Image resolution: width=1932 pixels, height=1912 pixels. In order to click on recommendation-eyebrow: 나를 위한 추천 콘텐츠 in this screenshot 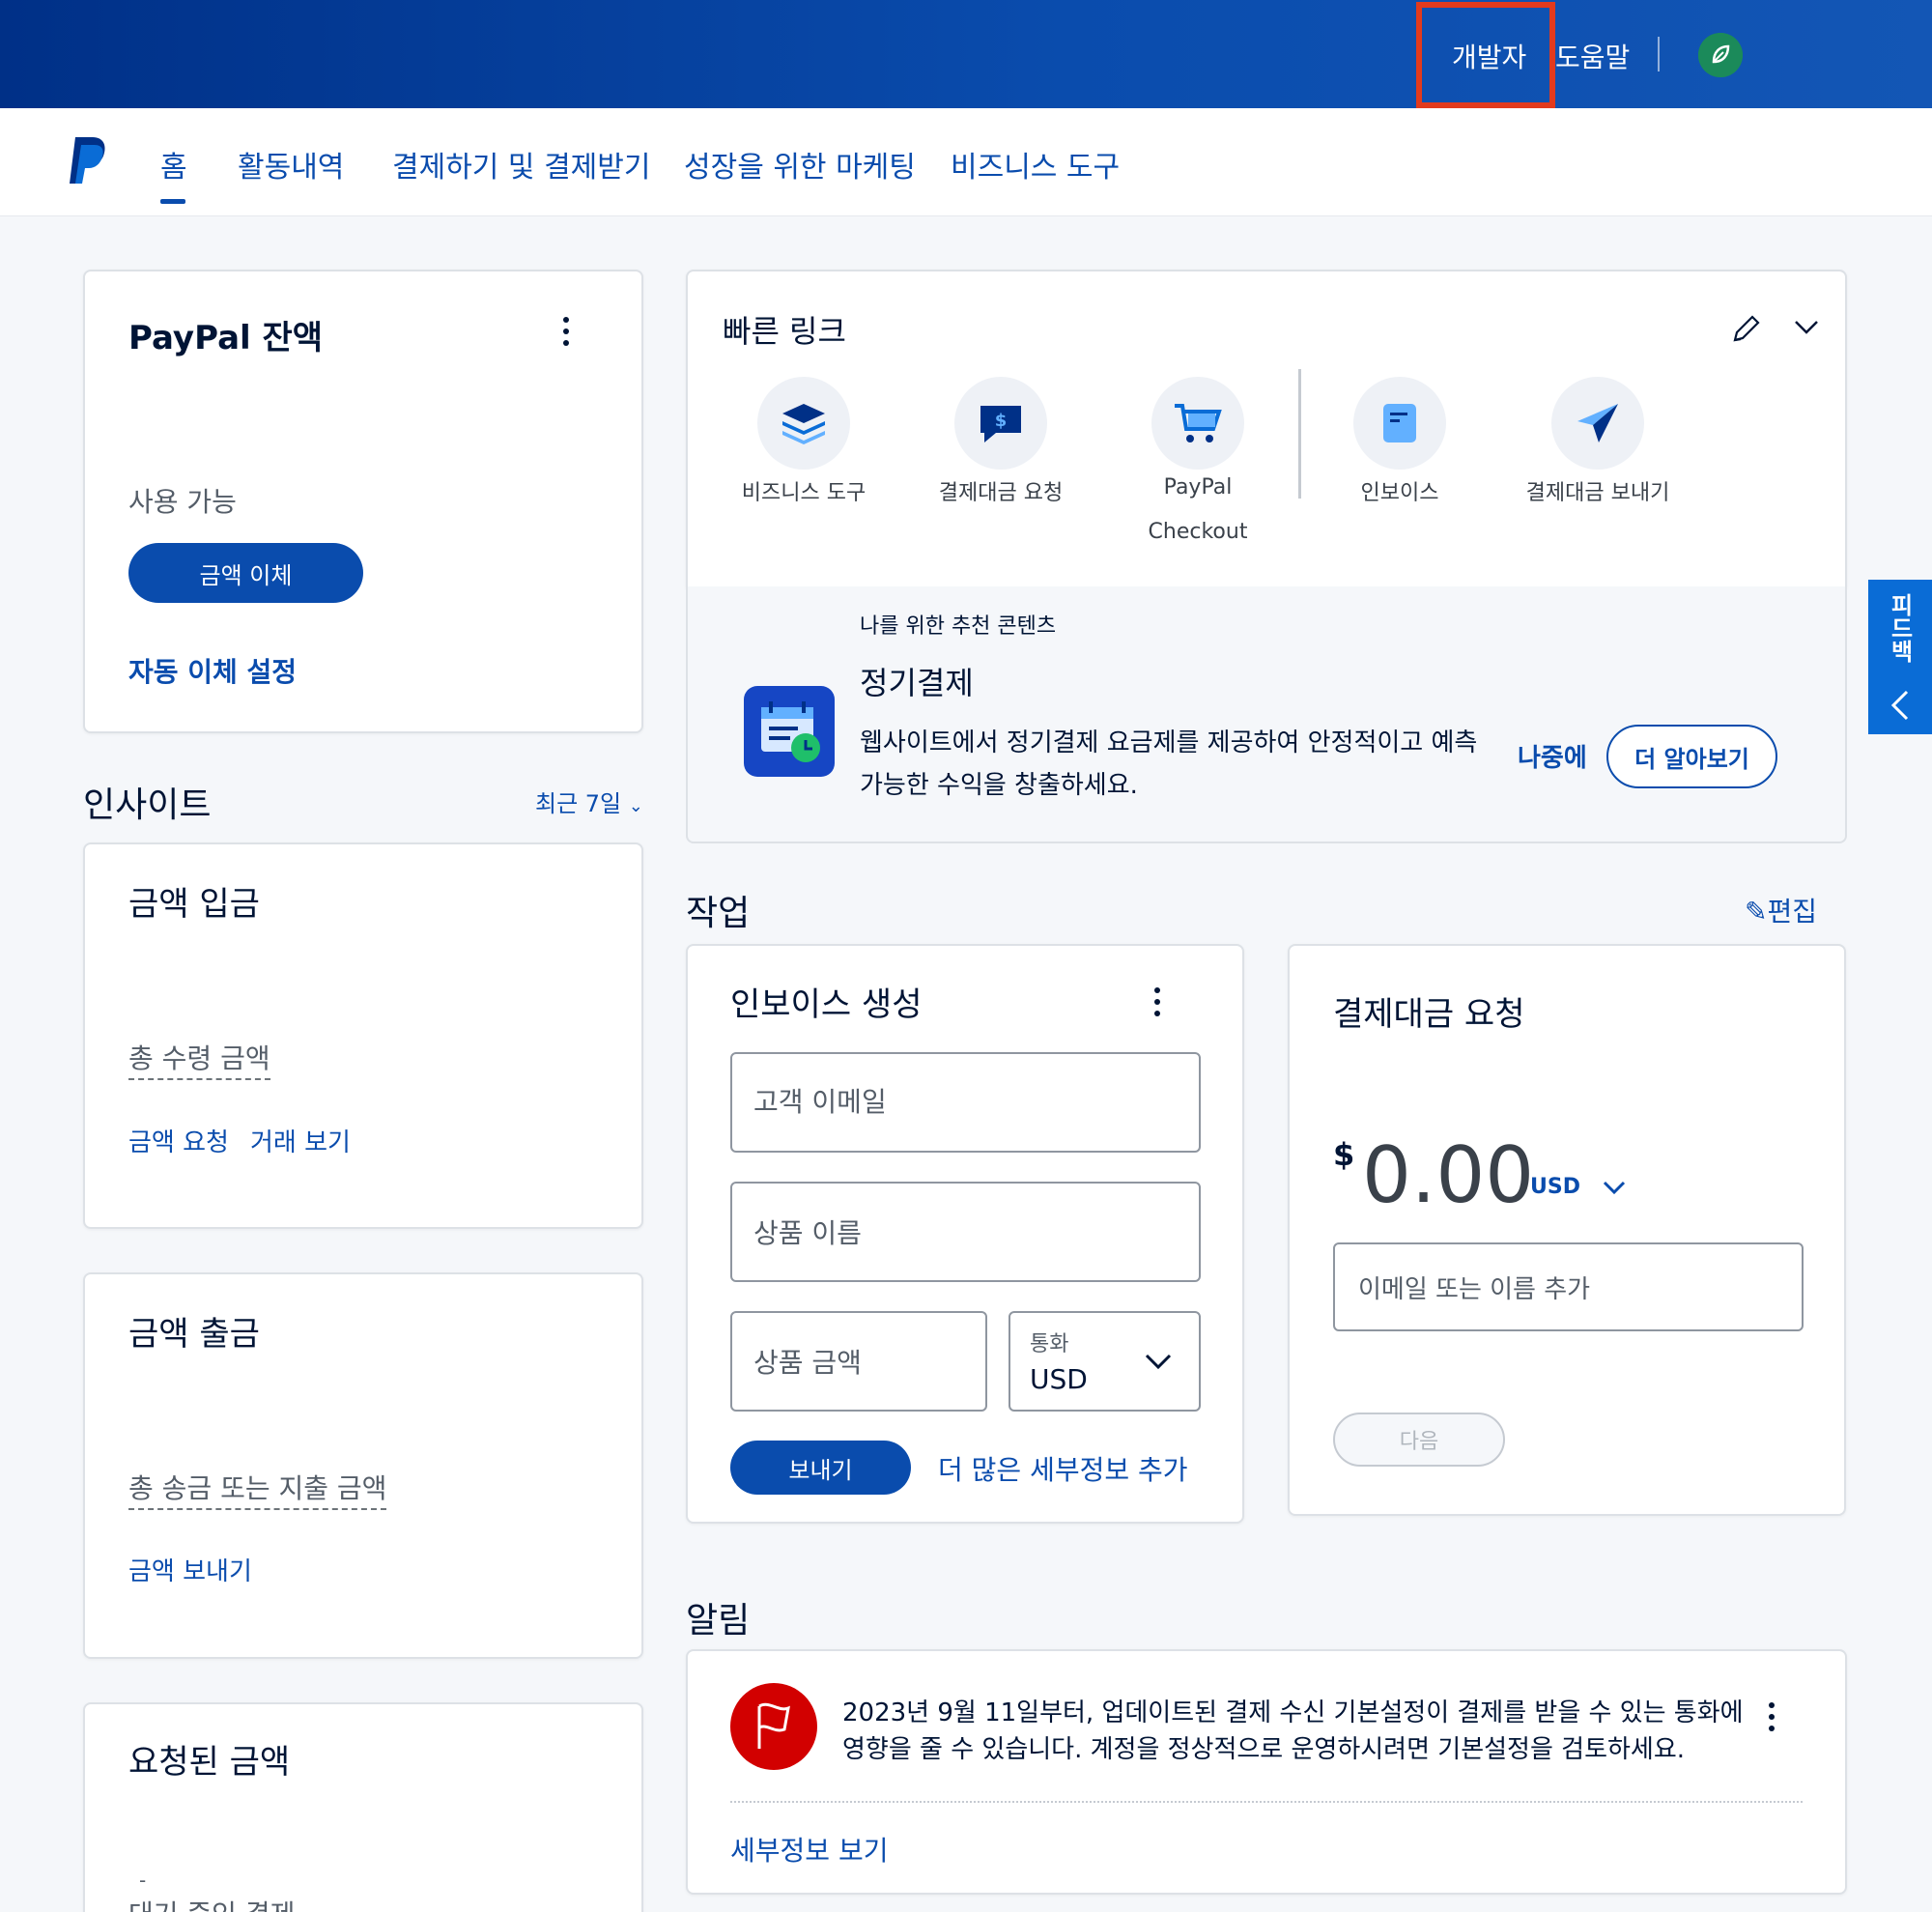, I will do `click(958, 626)`.